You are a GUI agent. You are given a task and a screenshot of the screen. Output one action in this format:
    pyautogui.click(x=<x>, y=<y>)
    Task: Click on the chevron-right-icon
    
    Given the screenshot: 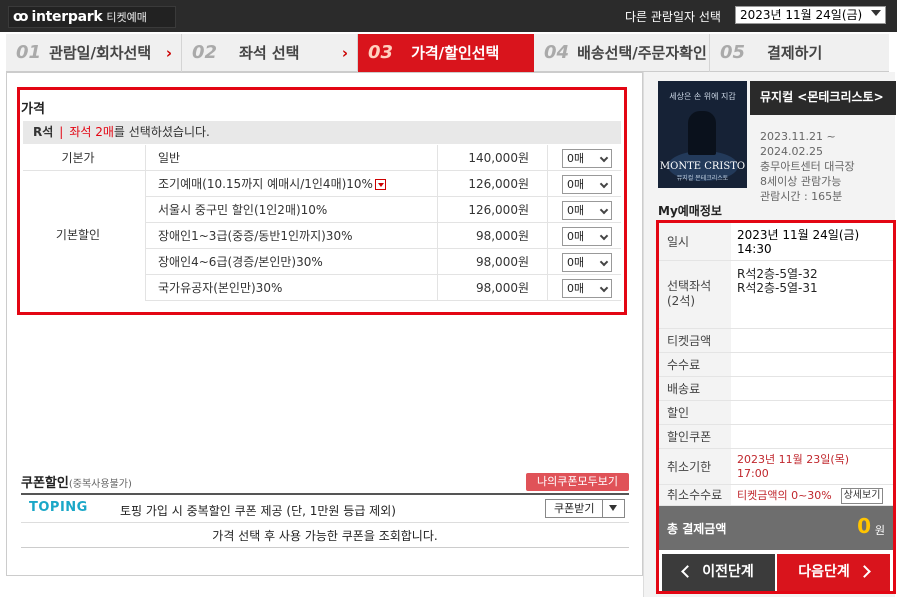 What is the action you would take?
    pyautogui.click(x=864, y=571)
    